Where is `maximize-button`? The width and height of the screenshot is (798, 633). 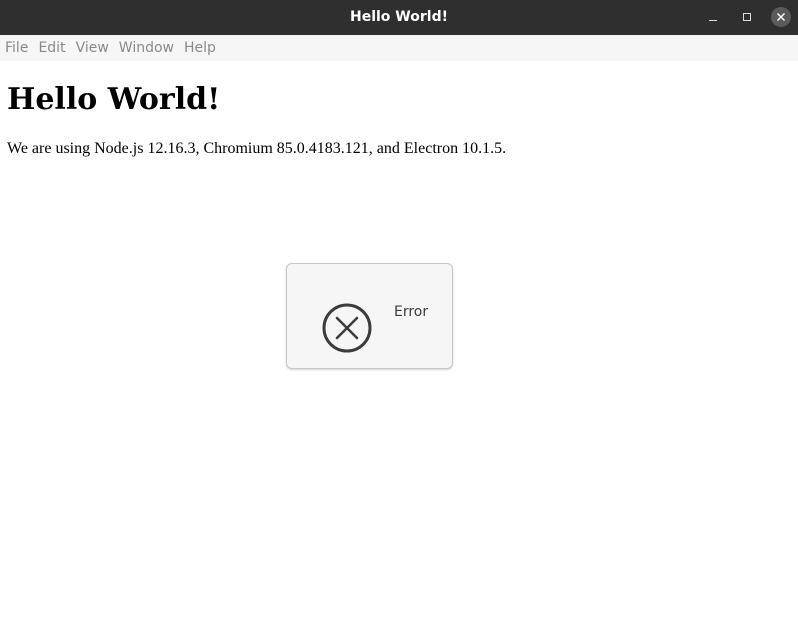 maximize-button is located at coordinates (747, 17).